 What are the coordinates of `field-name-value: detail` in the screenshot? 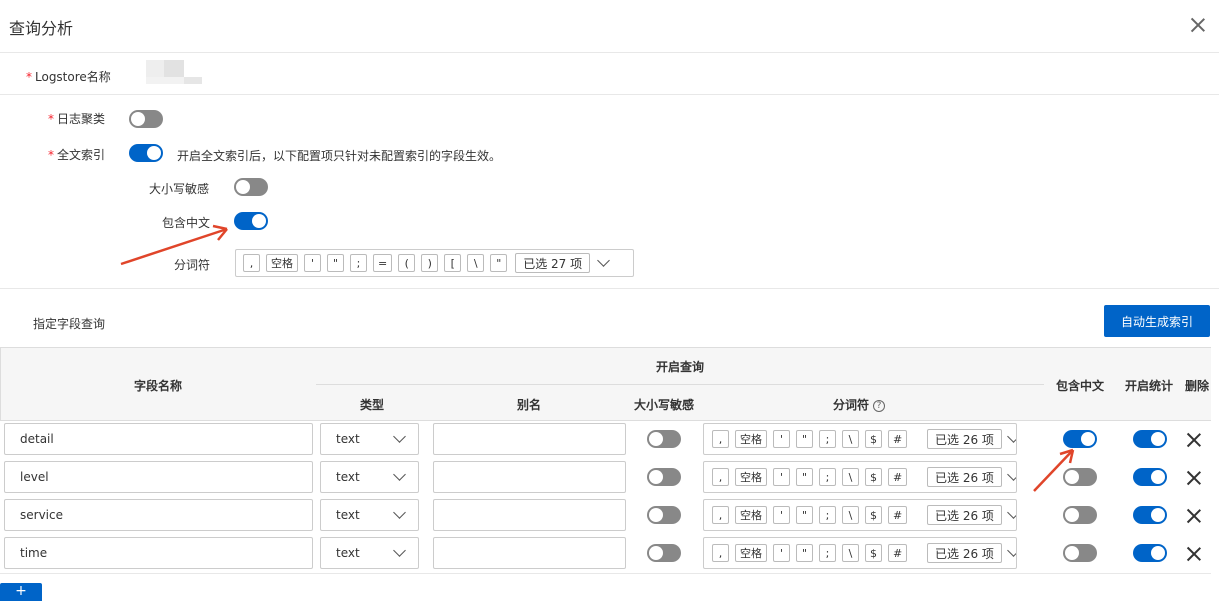 It's located at (37, 439).